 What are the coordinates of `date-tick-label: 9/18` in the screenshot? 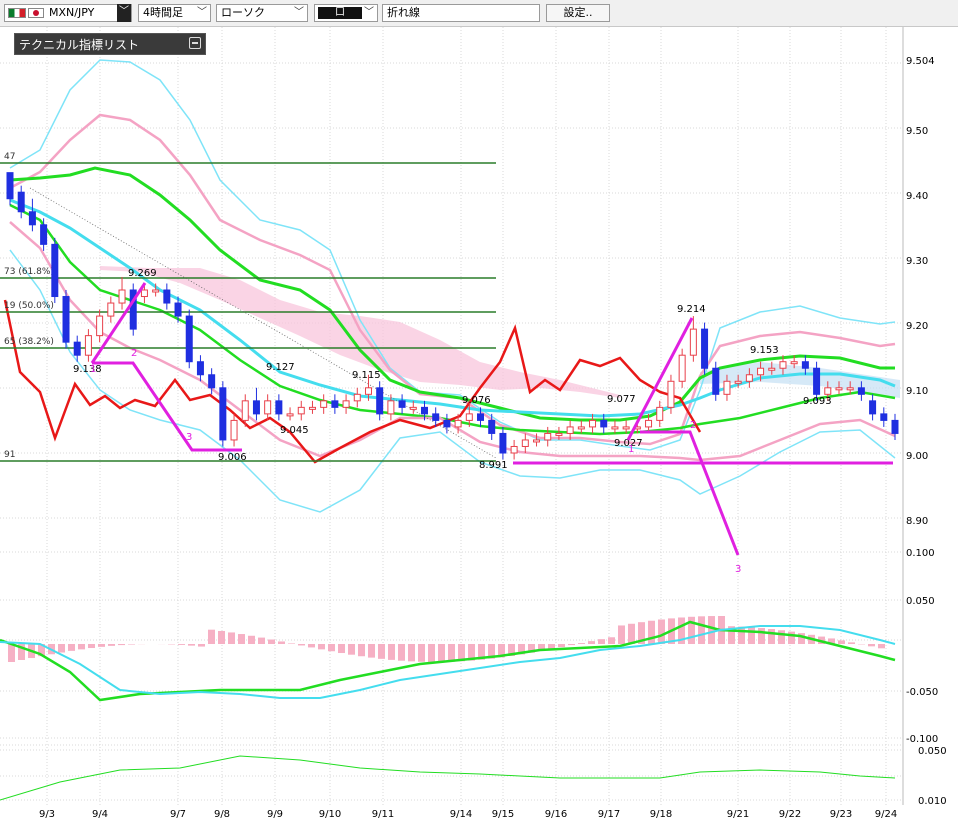 It's located at (661, 814).